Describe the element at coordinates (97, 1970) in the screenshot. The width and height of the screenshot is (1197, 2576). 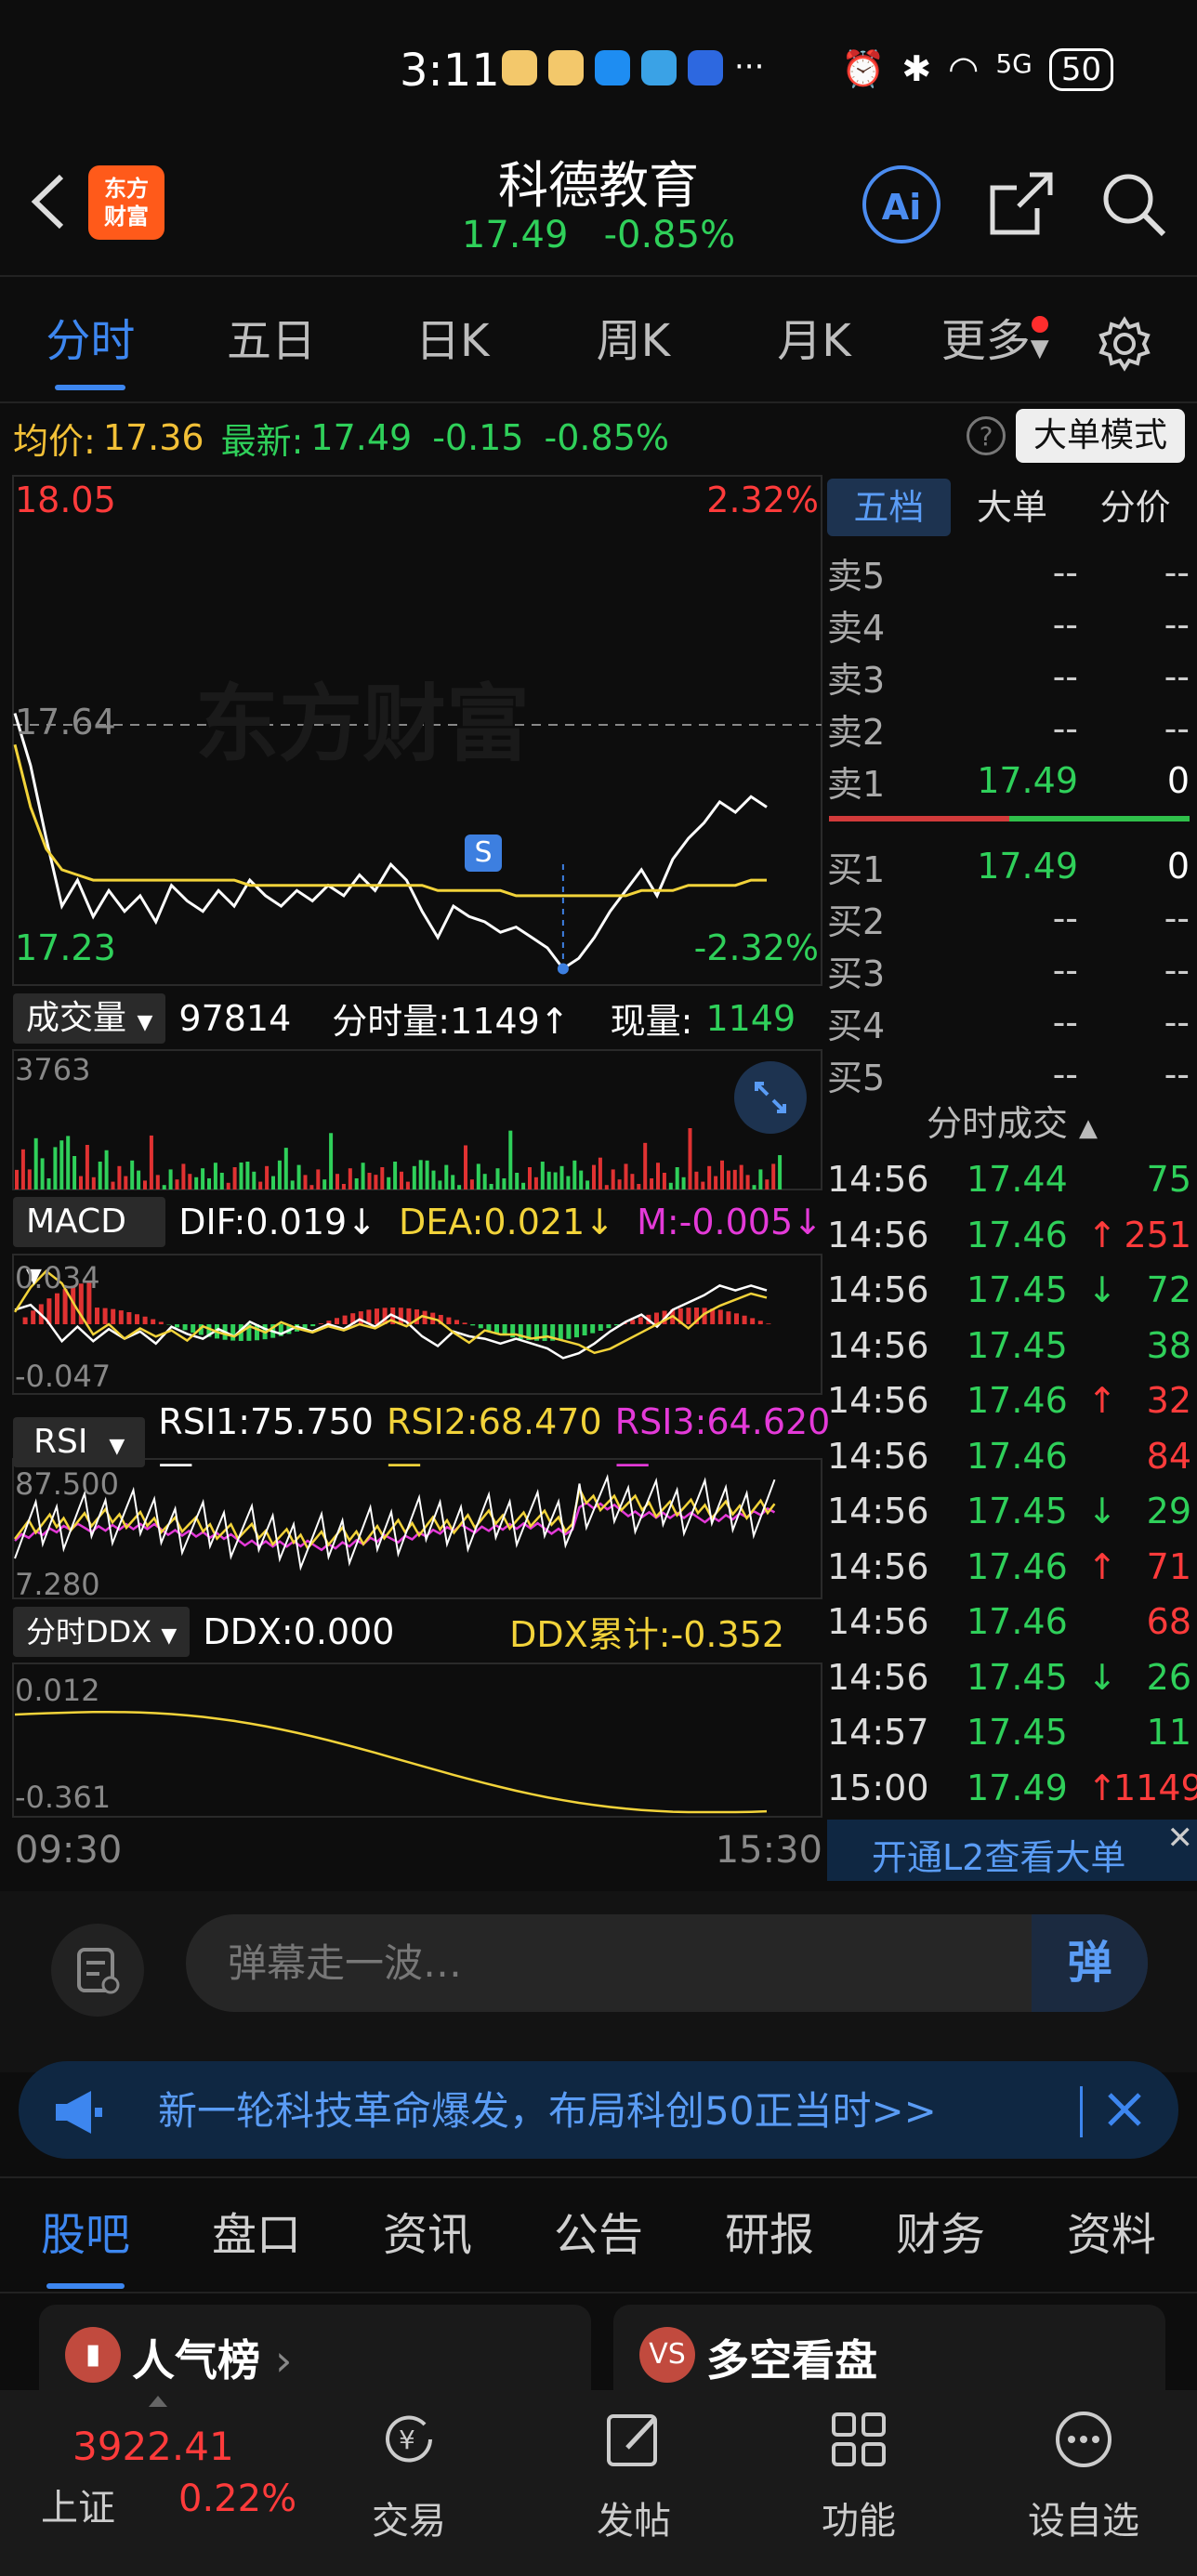
I see `danmaku-settings-icon` at that location.